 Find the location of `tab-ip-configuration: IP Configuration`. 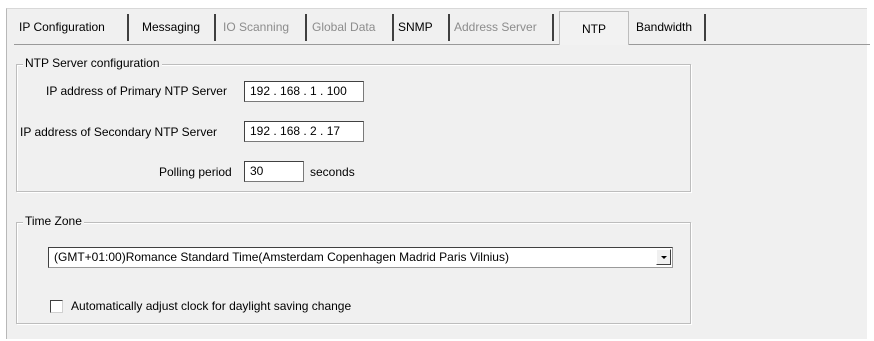

tab-ip-configuration: IP Configuration is located at coordinates (74, 27).